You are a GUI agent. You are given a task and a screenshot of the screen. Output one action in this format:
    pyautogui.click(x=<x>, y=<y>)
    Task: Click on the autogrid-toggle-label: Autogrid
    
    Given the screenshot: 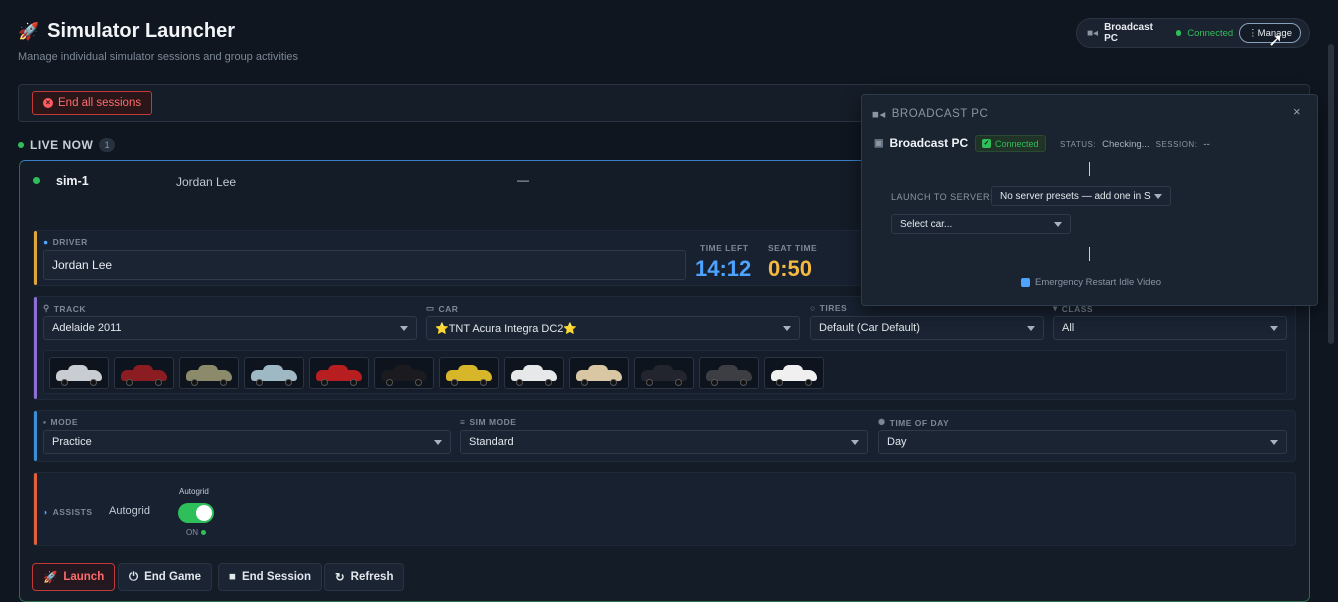 What is the action you would take?
    pyautogui.click(x=194, y=491)
    